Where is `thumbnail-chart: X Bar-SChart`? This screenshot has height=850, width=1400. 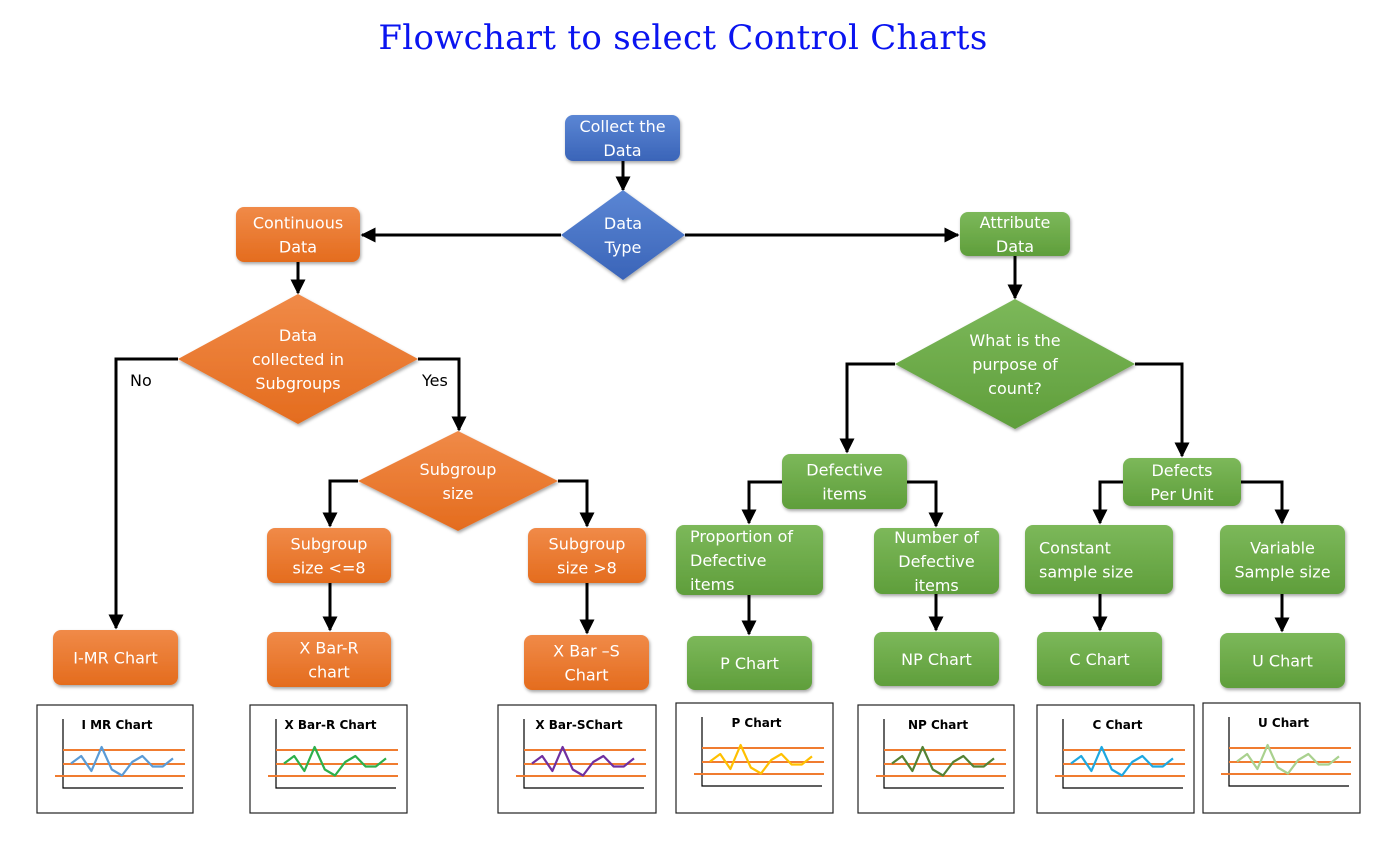
thumbnail-chart: X Bar-SChart is located at coordinates (577, 759).